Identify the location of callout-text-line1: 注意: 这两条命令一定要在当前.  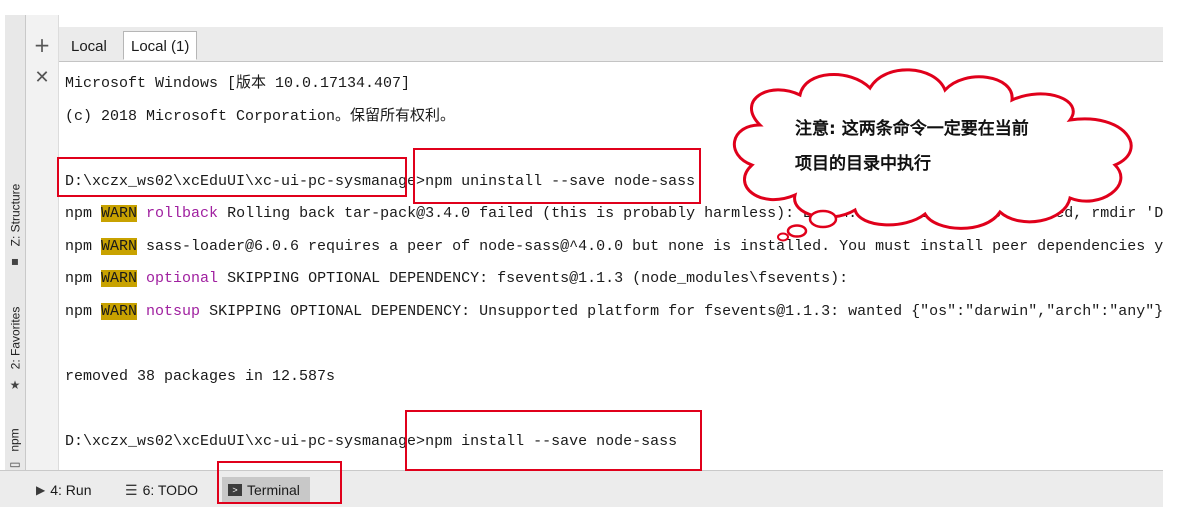
(912, 129).